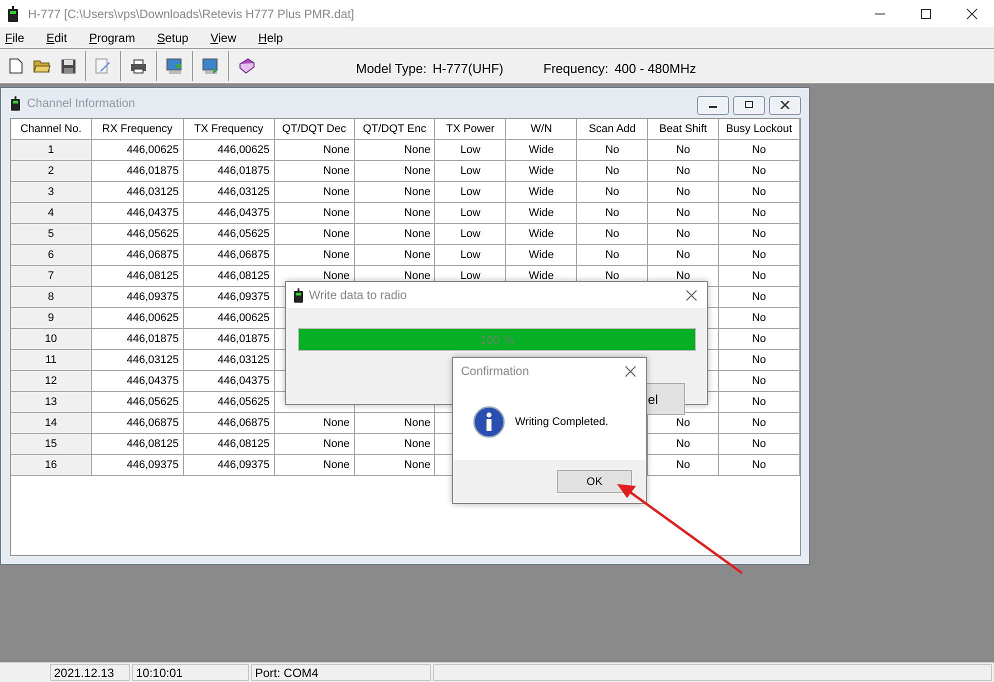  What do you see at coordinates (749, 105) in the screenshot?
I see `restore-button` at bounding box center [749, 105].